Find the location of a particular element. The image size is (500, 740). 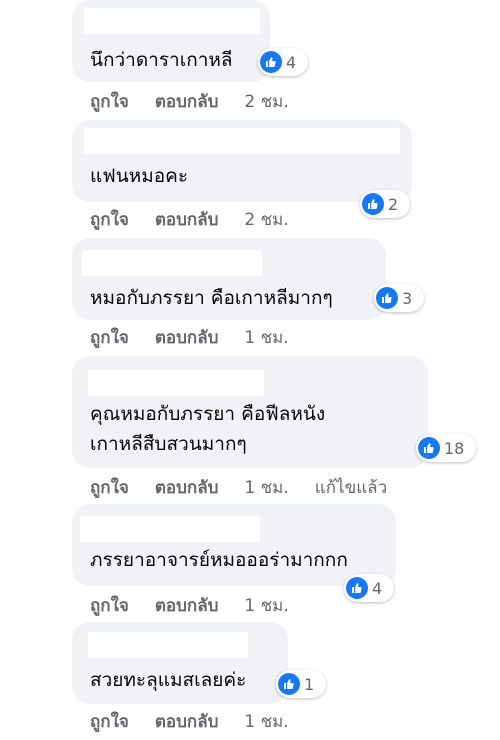

comment-text: แฟนหมอคะ is located at coordinates (139, 176).